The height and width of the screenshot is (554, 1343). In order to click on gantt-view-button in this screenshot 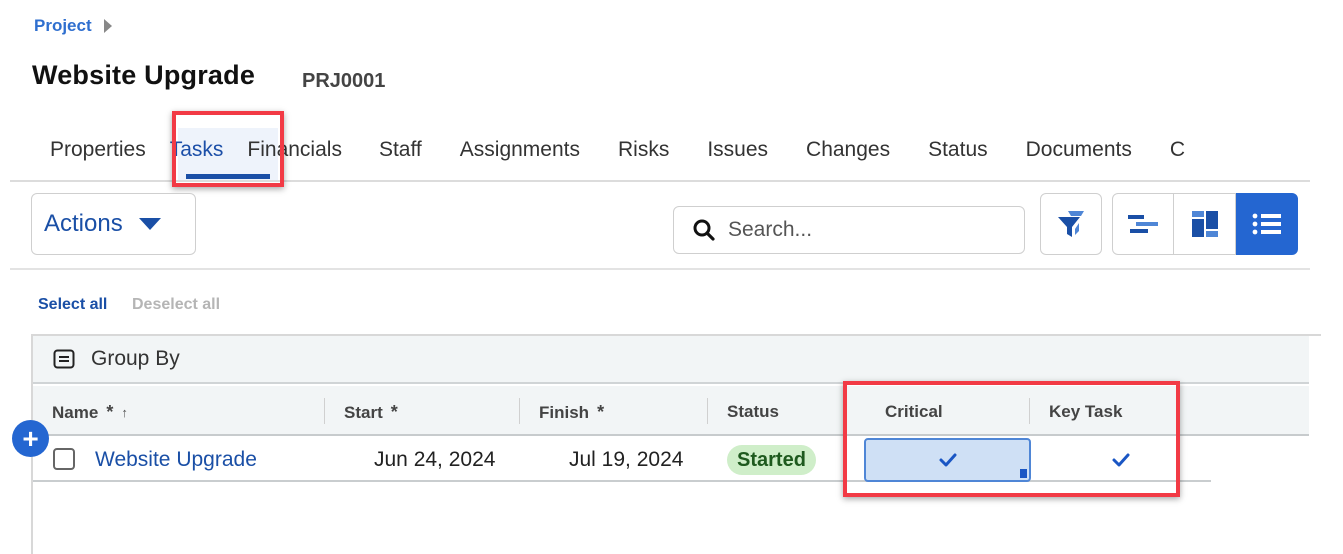, I will do `click(1143, 224)`.